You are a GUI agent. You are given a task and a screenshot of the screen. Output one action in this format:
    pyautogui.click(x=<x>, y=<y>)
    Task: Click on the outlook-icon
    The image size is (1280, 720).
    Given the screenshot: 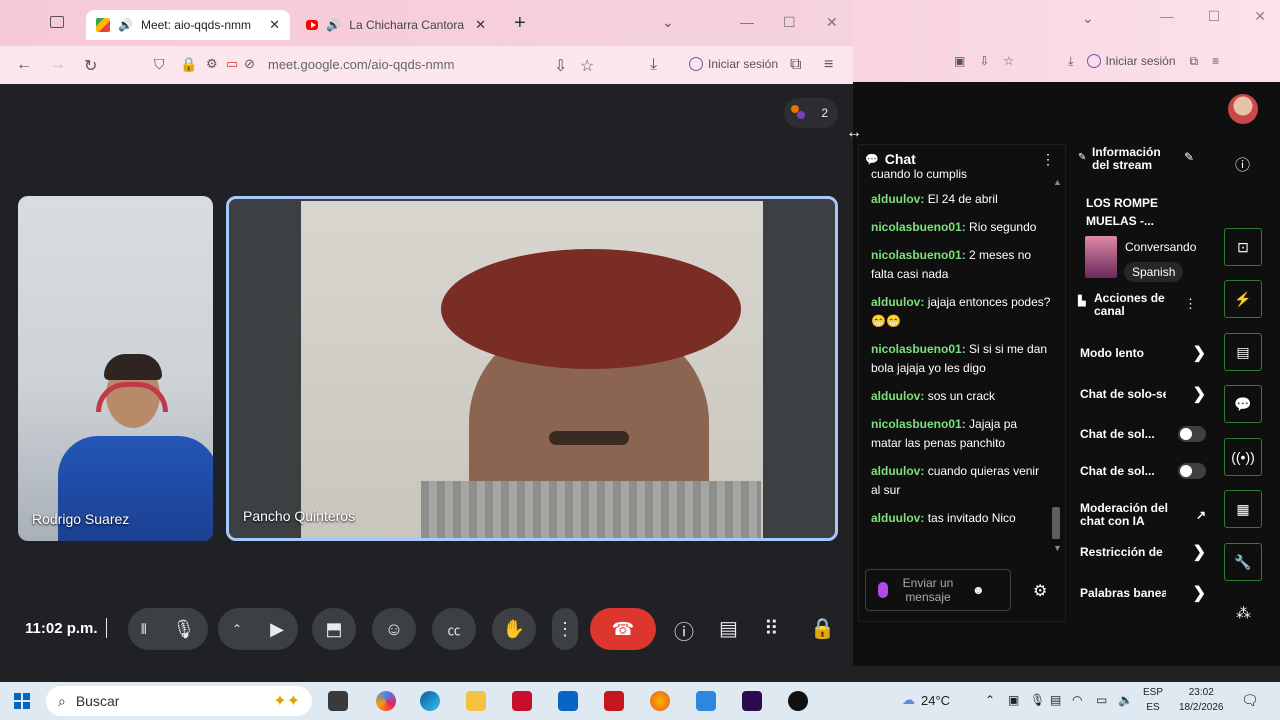 What is the action you would take?
    pyautogui.click(x=568, y=701)
    